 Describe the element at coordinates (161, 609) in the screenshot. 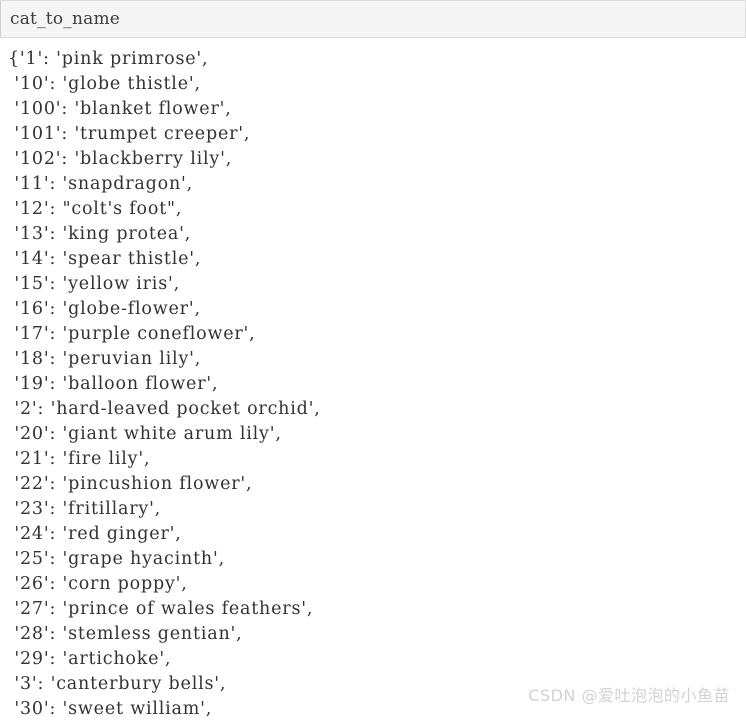

I see `output-line: '27': 'prince of wales feathers',` at that location.